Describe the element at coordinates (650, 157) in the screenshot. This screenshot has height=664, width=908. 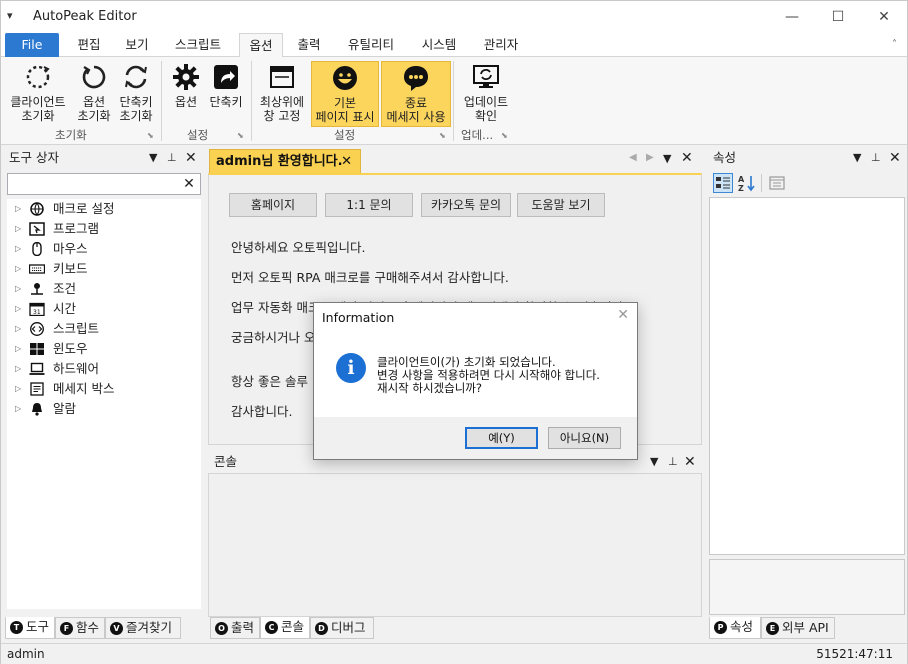
I see `scroll-right-icon: ▶` at that location.